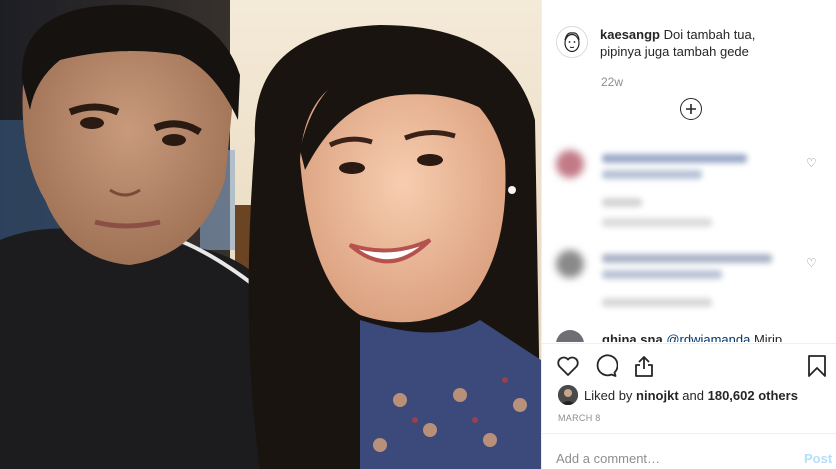 The width and height of the screenshot is (836, 469). What do you see at coordinates (753, 395) in the screenshot?
I see `likes-count: 180,602 others` at bounding box center [753, 395].